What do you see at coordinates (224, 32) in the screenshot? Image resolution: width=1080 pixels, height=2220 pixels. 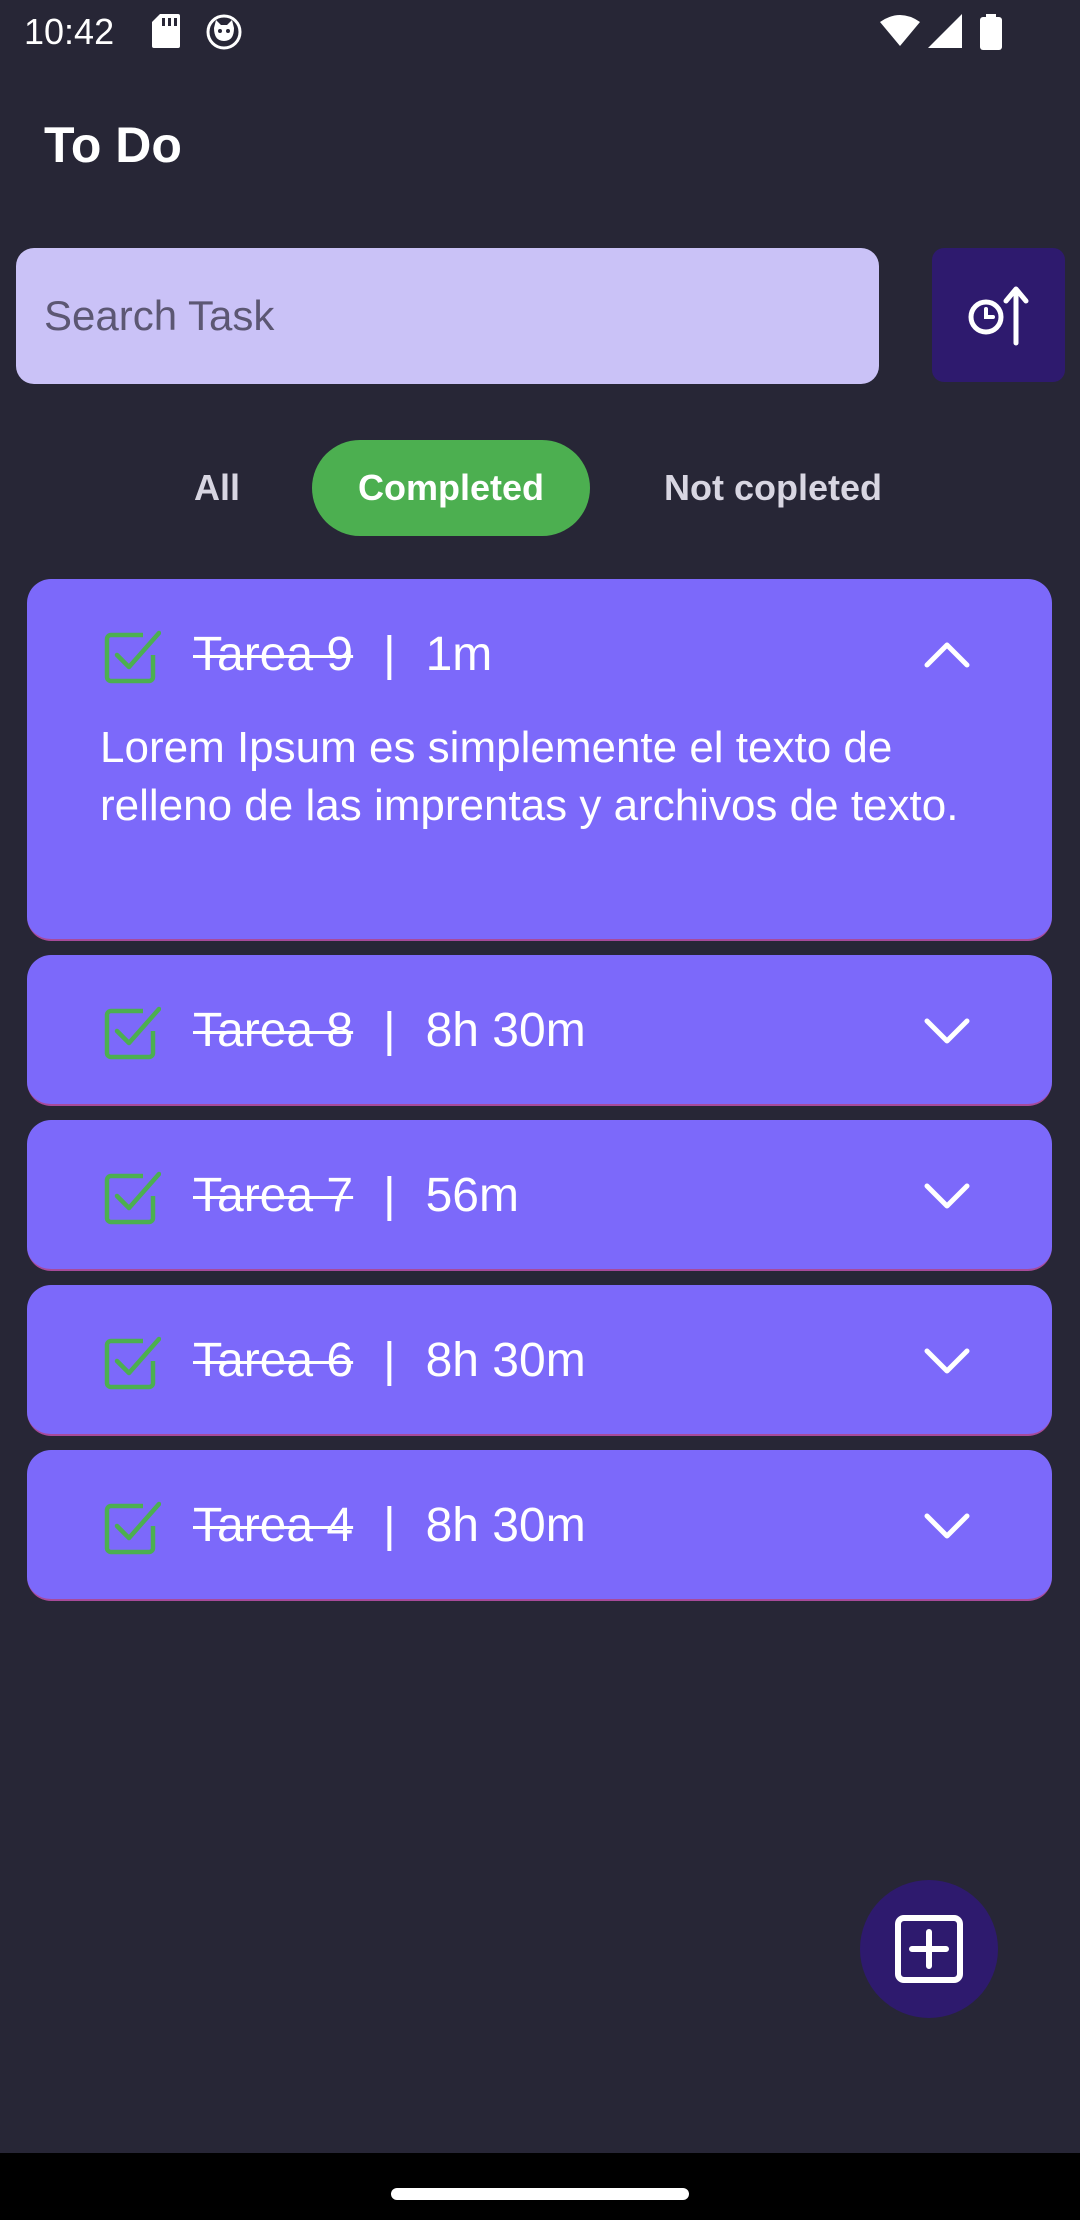 I see `cat-icon` at bounding box center [224, 32].